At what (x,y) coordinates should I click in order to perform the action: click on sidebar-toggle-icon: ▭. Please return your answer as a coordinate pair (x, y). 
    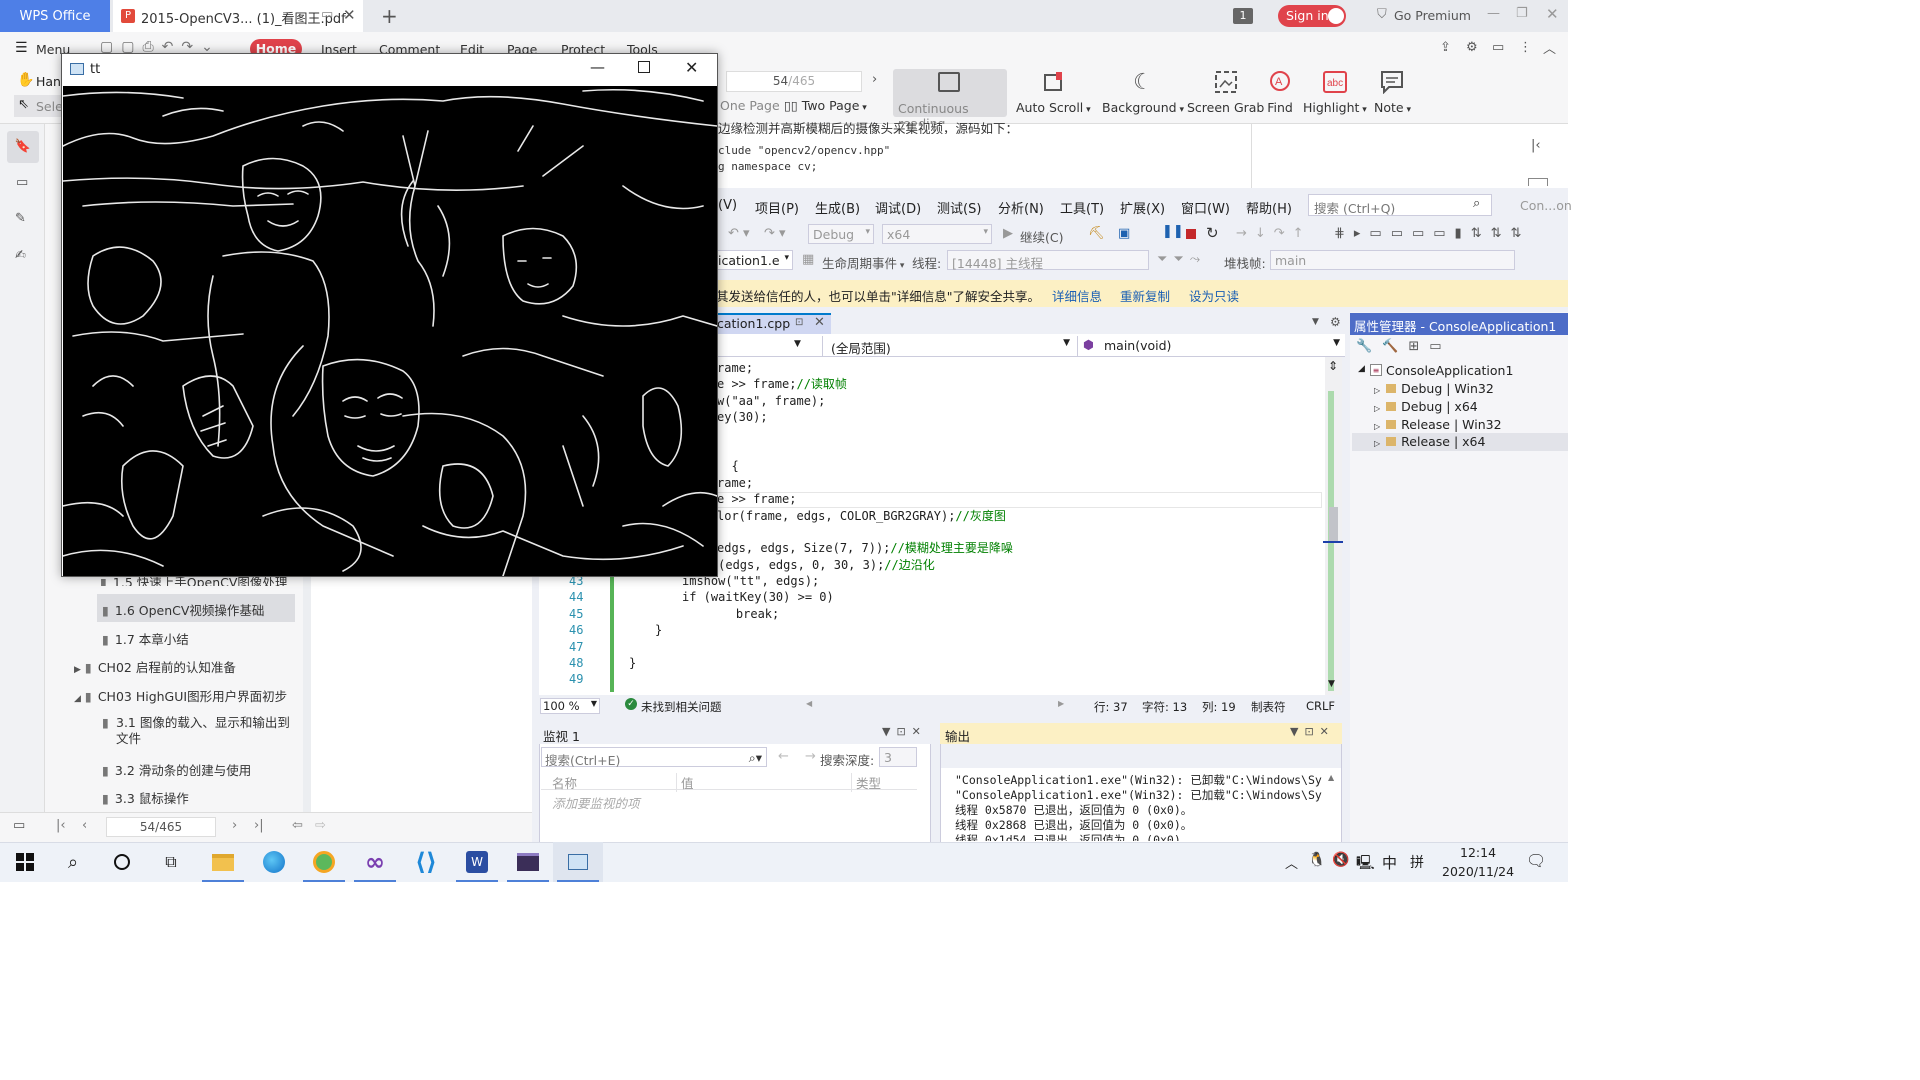
    Looking at the image, I should click on (19, 825).